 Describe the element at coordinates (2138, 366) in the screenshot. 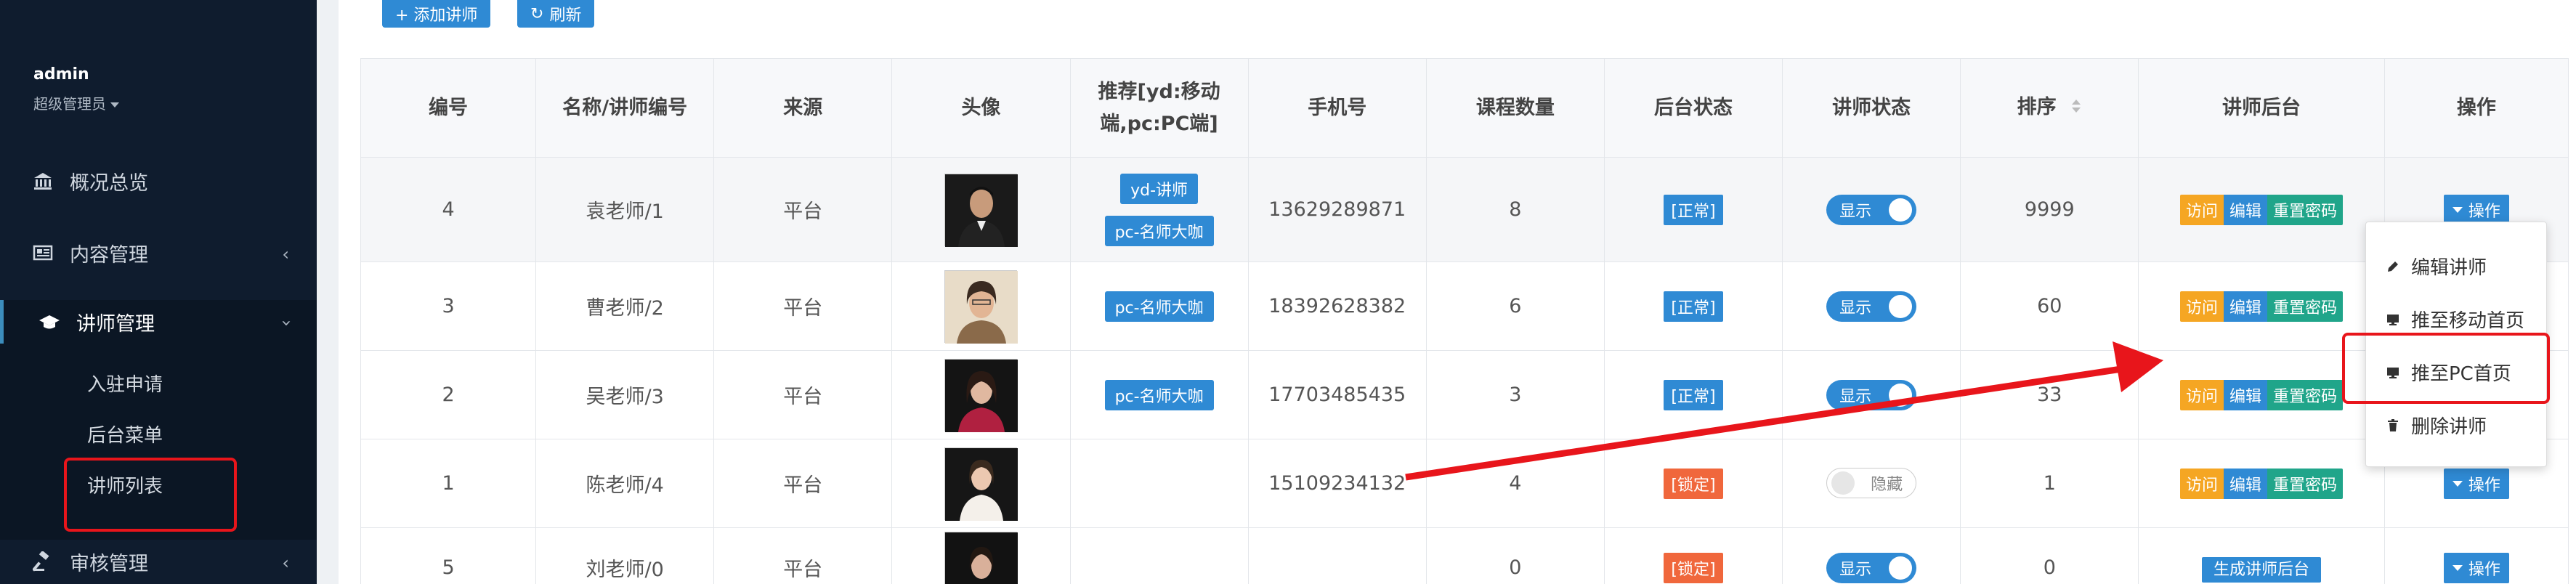

I see `arrow-head` at that location.